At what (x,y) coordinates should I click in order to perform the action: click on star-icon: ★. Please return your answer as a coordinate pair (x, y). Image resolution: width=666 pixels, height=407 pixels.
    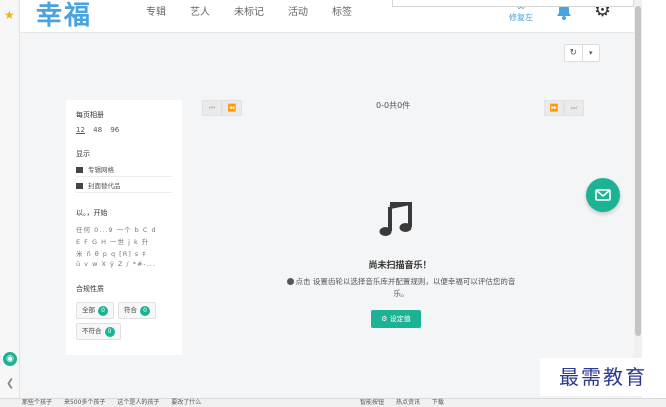
    Looking at the image, I should click on (9, 15).